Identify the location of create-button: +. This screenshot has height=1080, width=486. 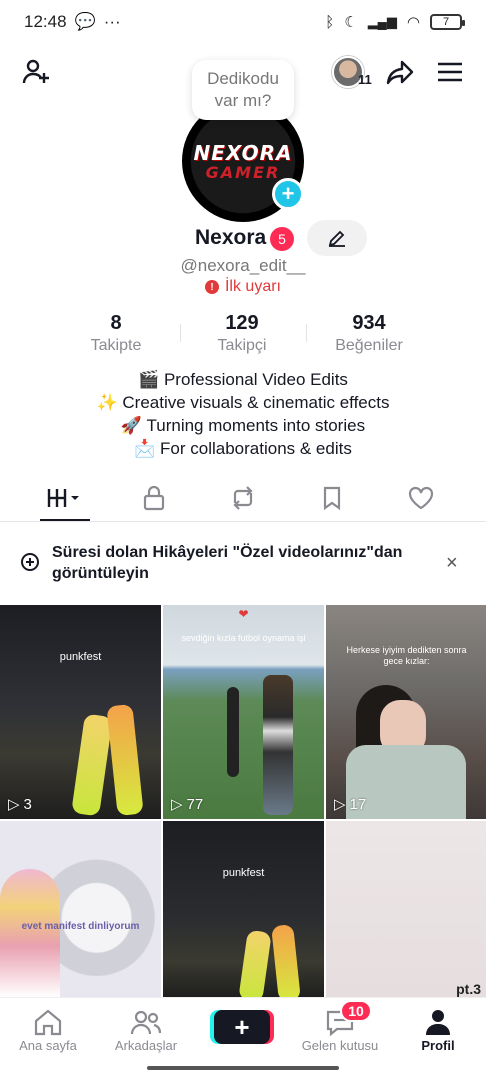
(242, 1027).